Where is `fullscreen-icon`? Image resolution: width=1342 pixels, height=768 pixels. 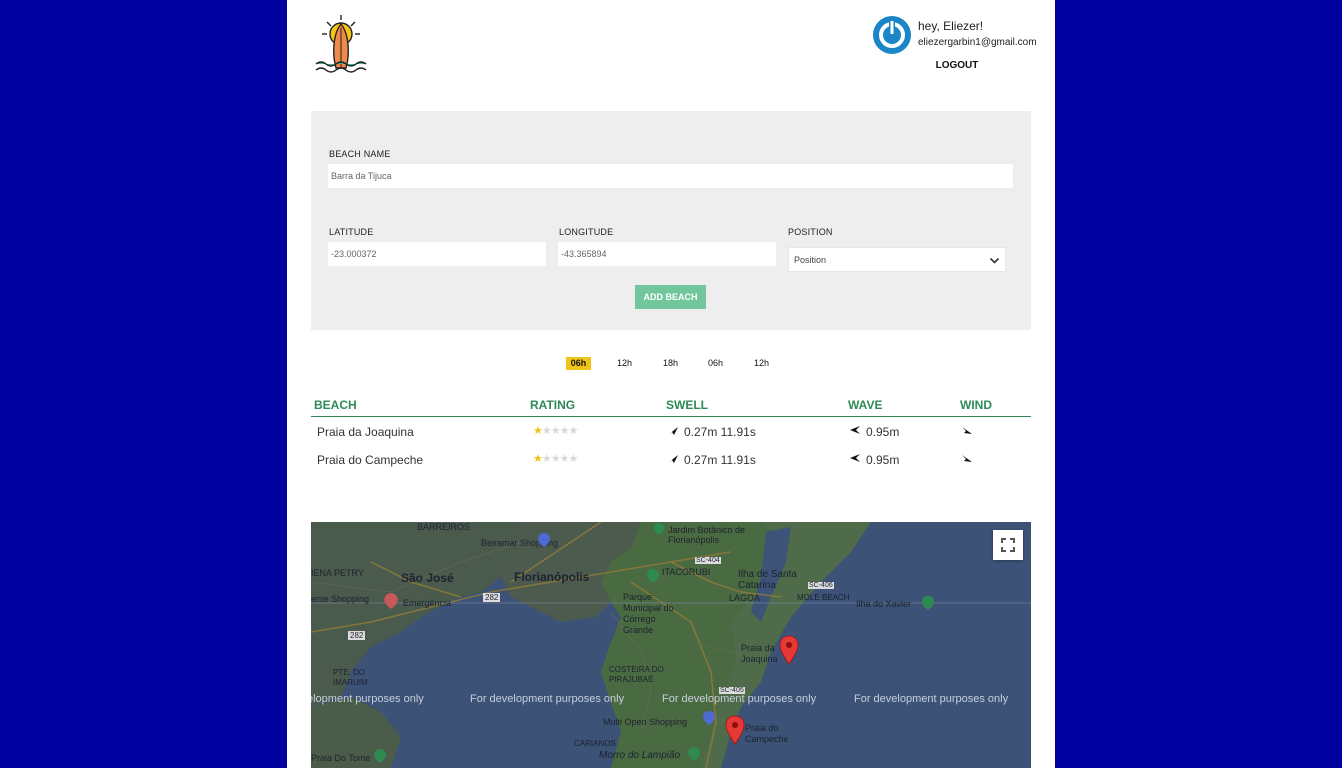
fullscreen-icon is located at coordinates (1008, 545).